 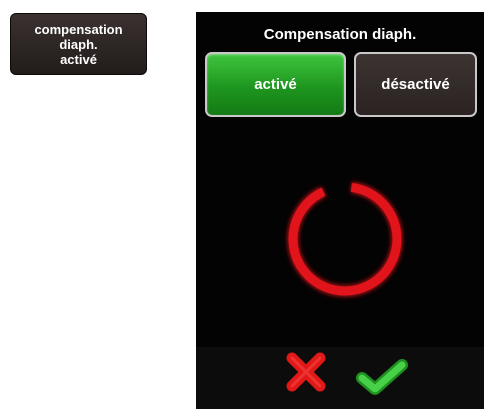 I want to click on active-option-label: activé, so click(x=275, y=84).